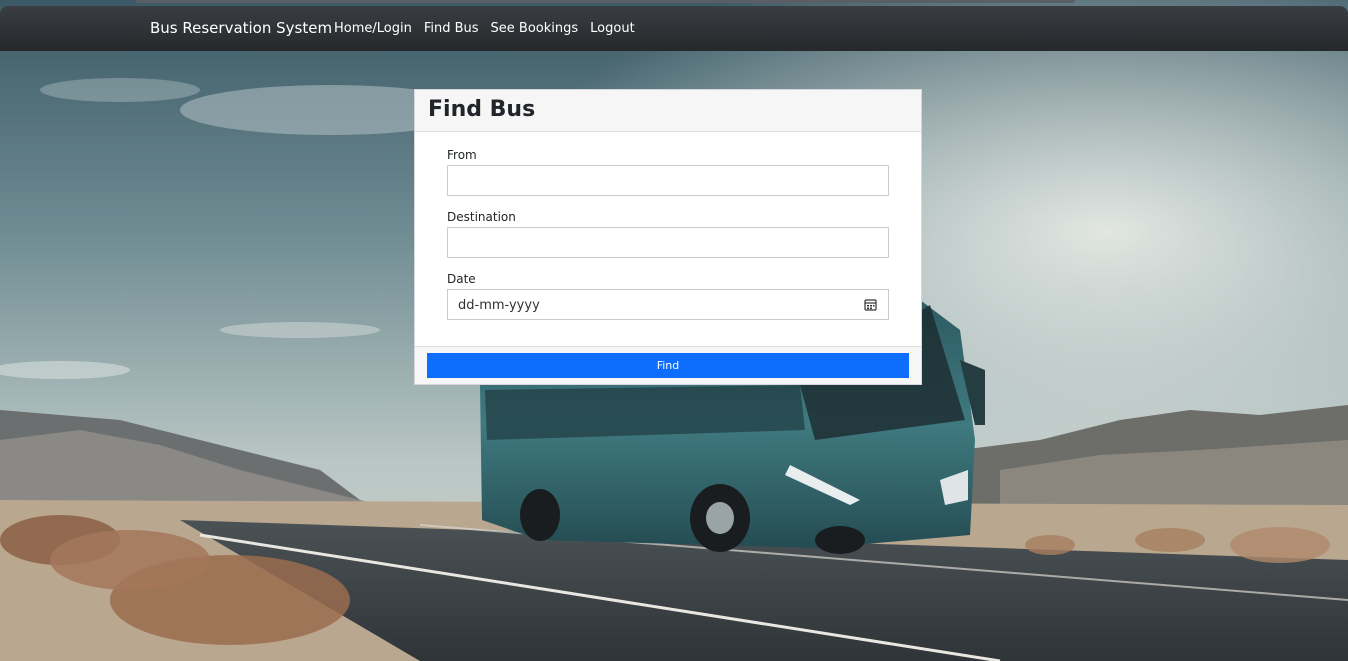  I want to click on date-field-group: Date dd-mm-yyyy, so click(668, 296).